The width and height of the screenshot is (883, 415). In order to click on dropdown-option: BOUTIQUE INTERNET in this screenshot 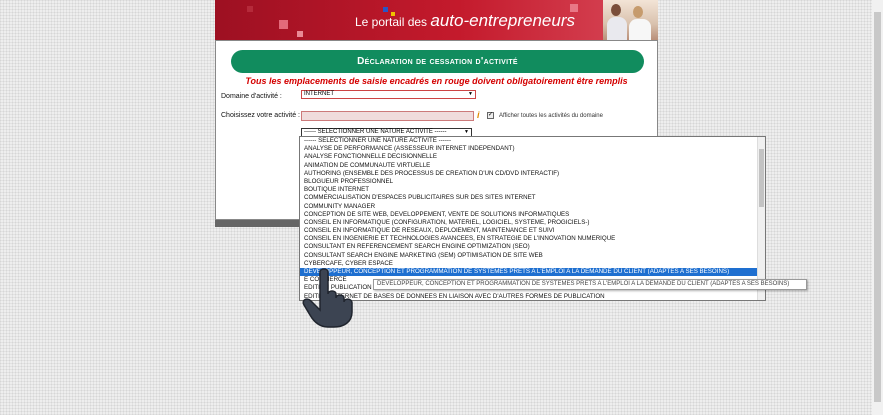, I will do `click(532, 190)`.